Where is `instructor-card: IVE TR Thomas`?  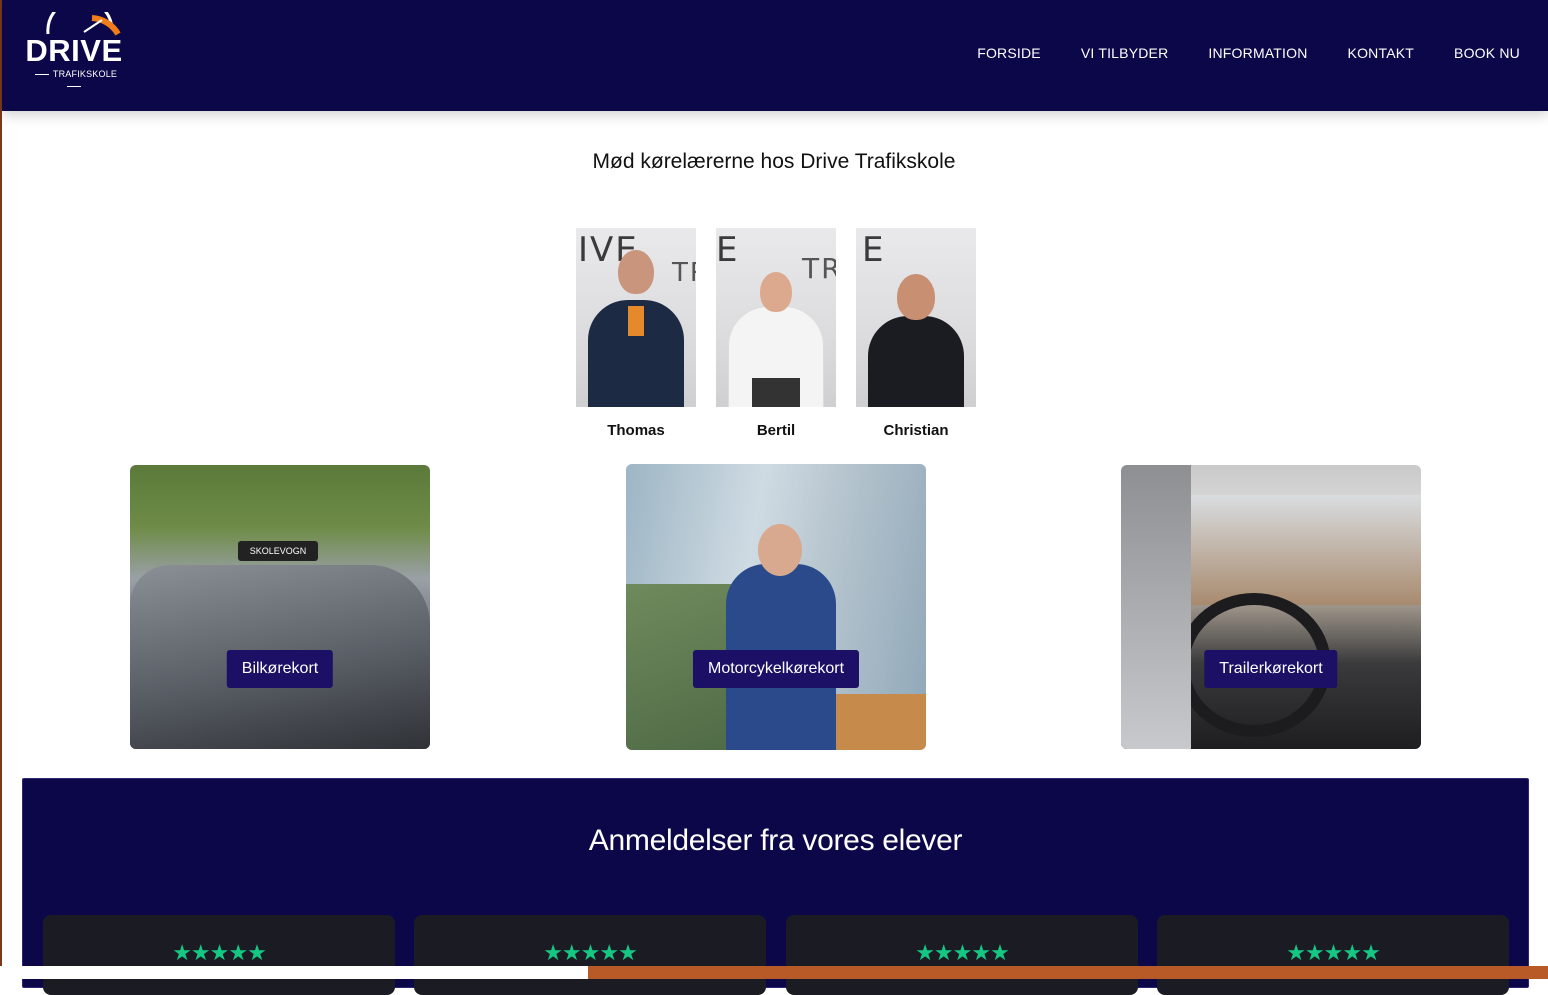
instructor-card: IVE TR Thomas is located at coordinates (636, 334).